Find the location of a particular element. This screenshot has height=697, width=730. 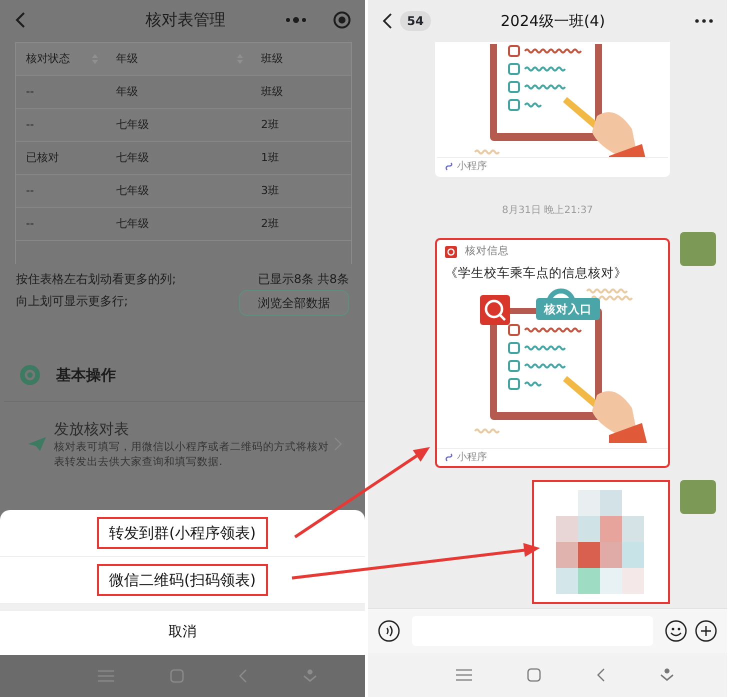

entry-label: 核对入口 is located at coordinates (567, 309).